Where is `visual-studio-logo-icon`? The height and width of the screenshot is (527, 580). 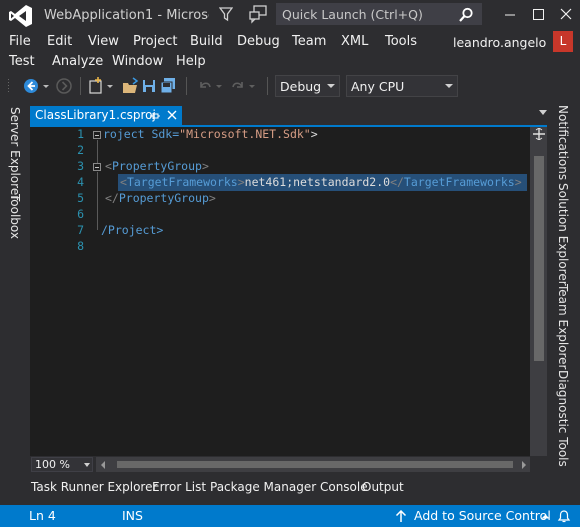 visual-studio-logo-icon is located at coordinates (21, 16).